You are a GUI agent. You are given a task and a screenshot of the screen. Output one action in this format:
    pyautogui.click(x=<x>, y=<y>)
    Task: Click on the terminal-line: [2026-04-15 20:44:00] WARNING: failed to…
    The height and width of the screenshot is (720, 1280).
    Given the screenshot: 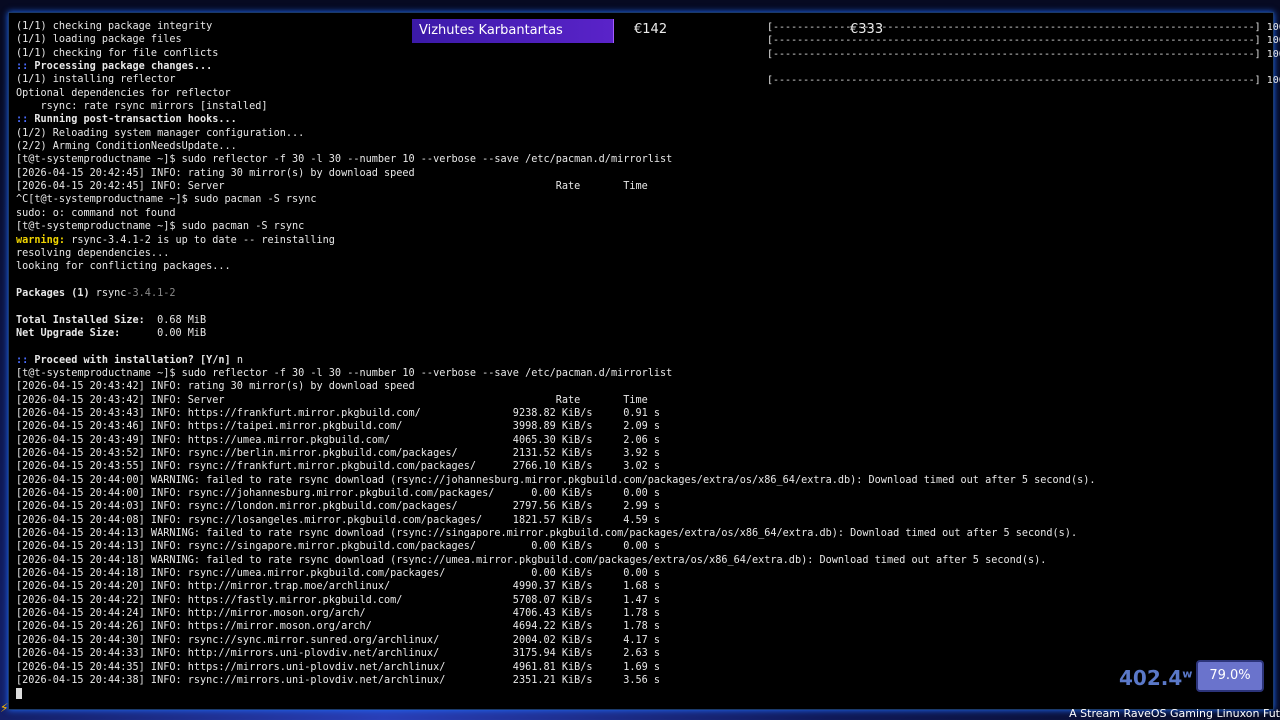 What is the action you would take?
    pyautogui.click(x=644, y=480)
    